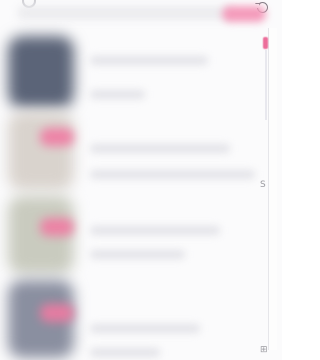 This screenshot has height=360, width=320. I want to click on item-meta-line, so click(117, 94).